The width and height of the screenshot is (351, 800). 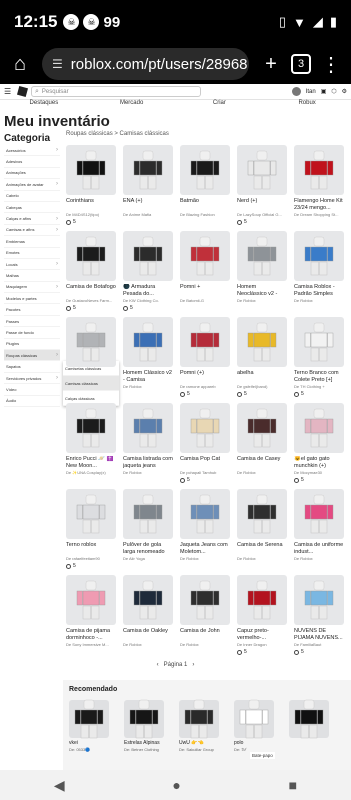 What do you see at coordinates (32, 208) in the screenshot?
I see `sidebar-item: Cabeças` at bounding box center [32, 208].